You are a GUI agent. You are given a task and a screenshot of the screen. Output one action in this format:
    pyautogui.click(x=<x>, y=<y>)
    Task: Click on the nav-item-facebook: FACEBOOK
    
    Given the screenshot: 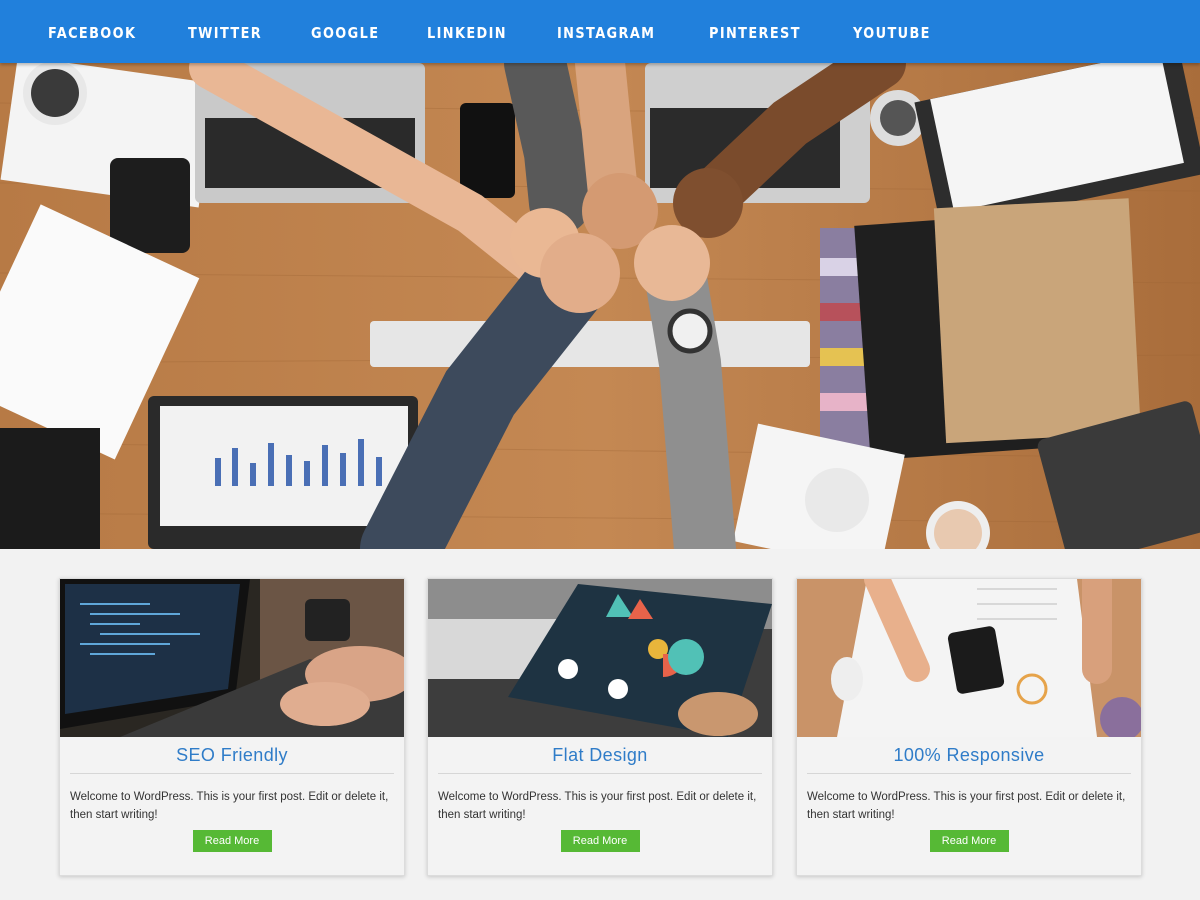 What is the action you would take?
    pyautogui.click(x=92, y=33)
    